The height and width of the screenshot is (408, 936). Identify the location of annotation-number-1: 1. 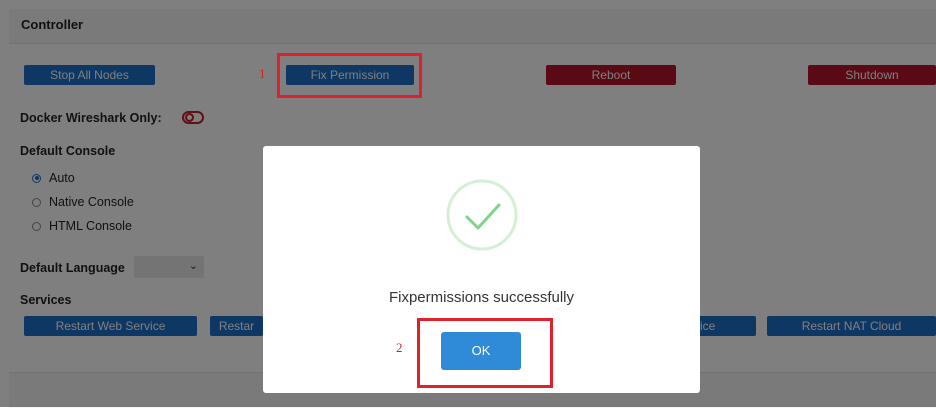
(262, 73).